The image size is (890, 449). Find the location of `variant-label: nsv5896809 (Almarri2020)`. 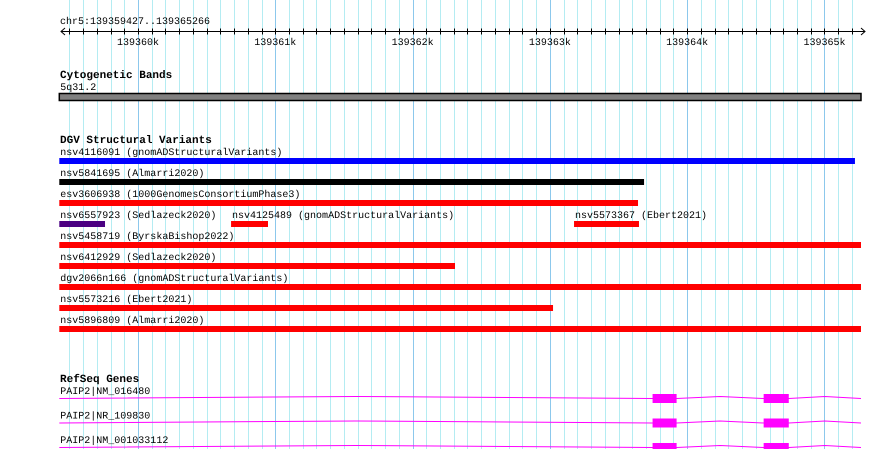

variant-label: nsv5896809 (Almarri2020) is located at coordinates (132, 321).